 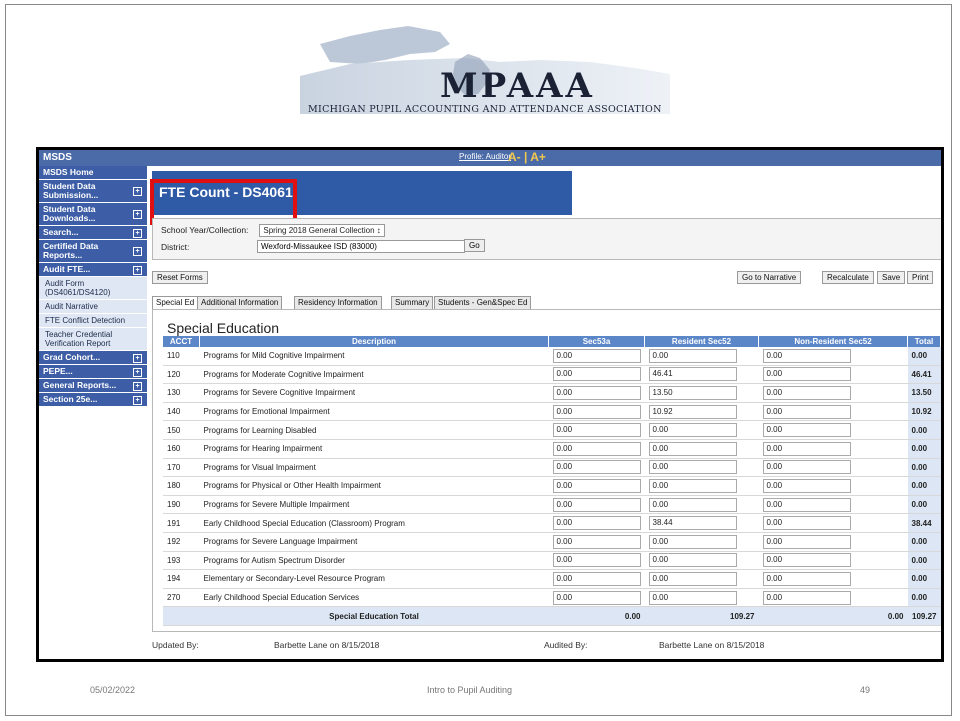 I want to click on total-cell: 10.92, so click(x=924, y=412).